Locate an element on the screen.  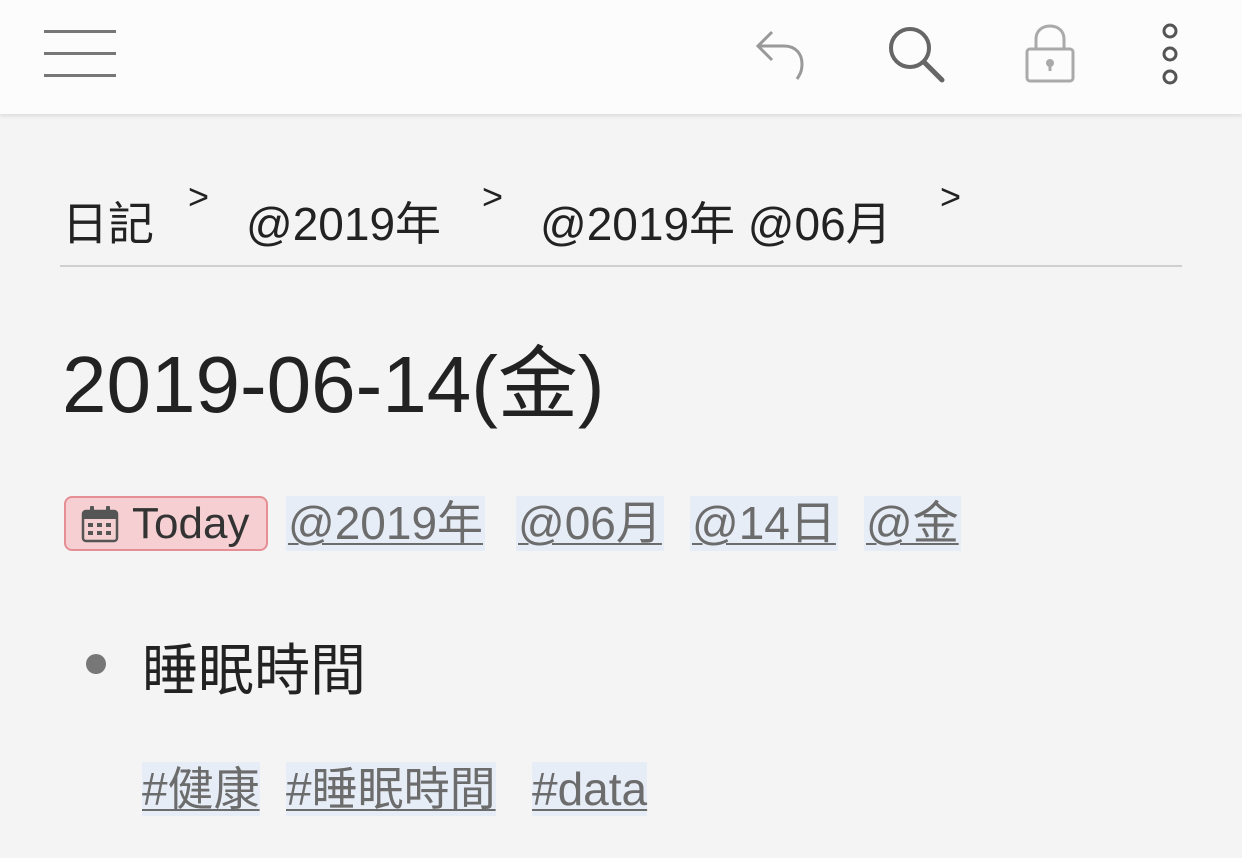
page-title: 2019-06-14(金) is located at coordinates (333, 384).